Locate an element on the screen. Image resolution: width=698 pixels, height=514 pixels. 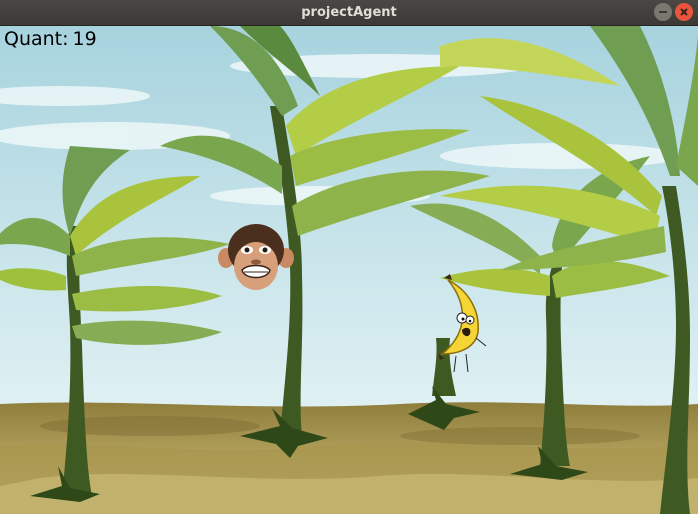
close-icon is located at coordinates (684, 12).